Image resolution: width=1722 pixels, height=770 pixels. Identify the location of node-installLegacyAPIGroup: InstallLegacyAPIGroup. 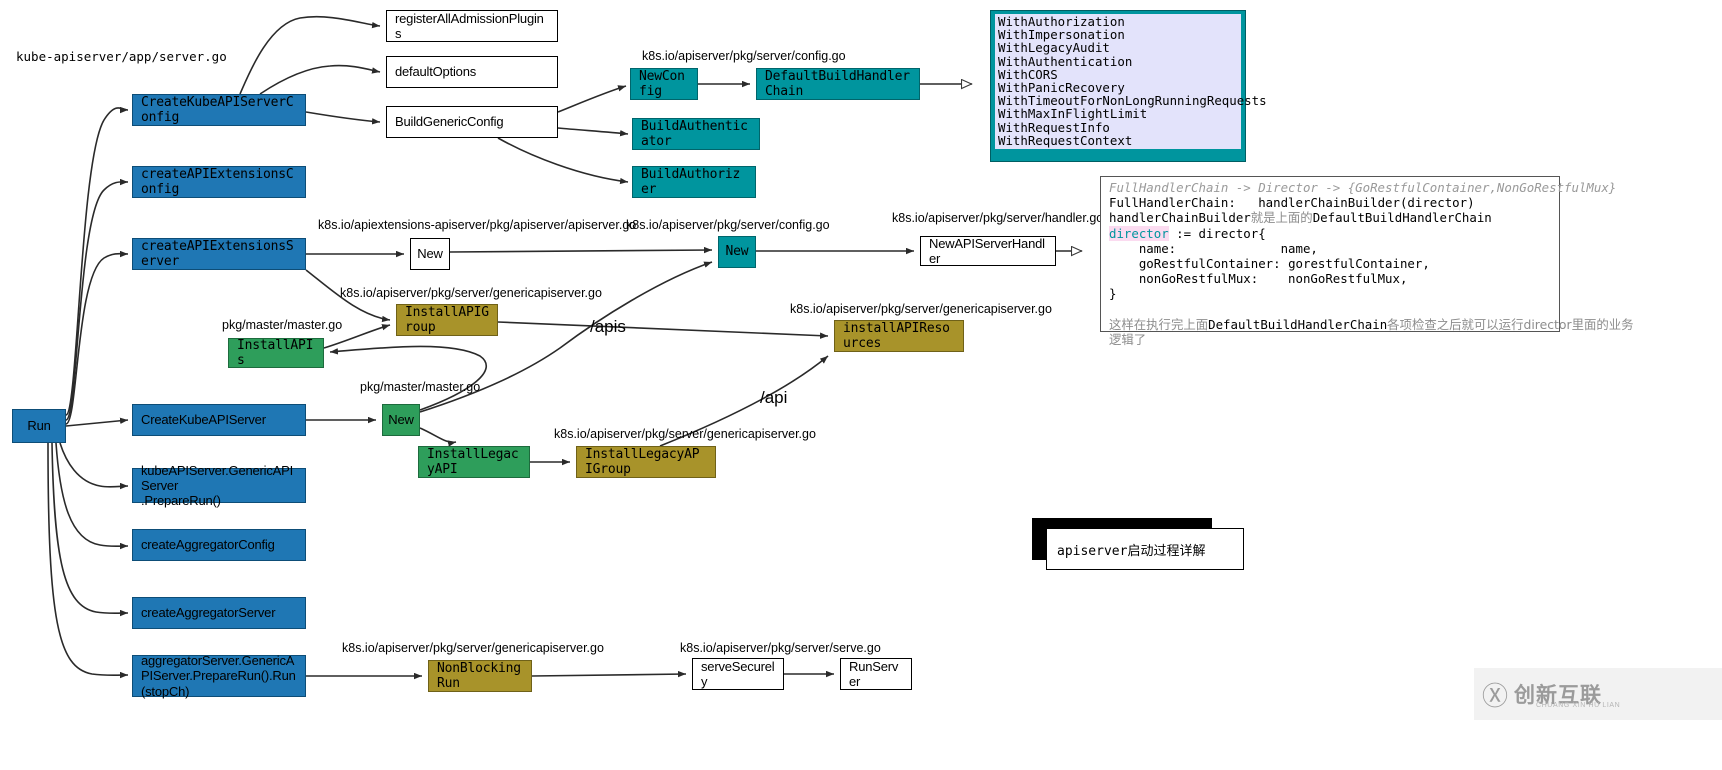
(646, 462).